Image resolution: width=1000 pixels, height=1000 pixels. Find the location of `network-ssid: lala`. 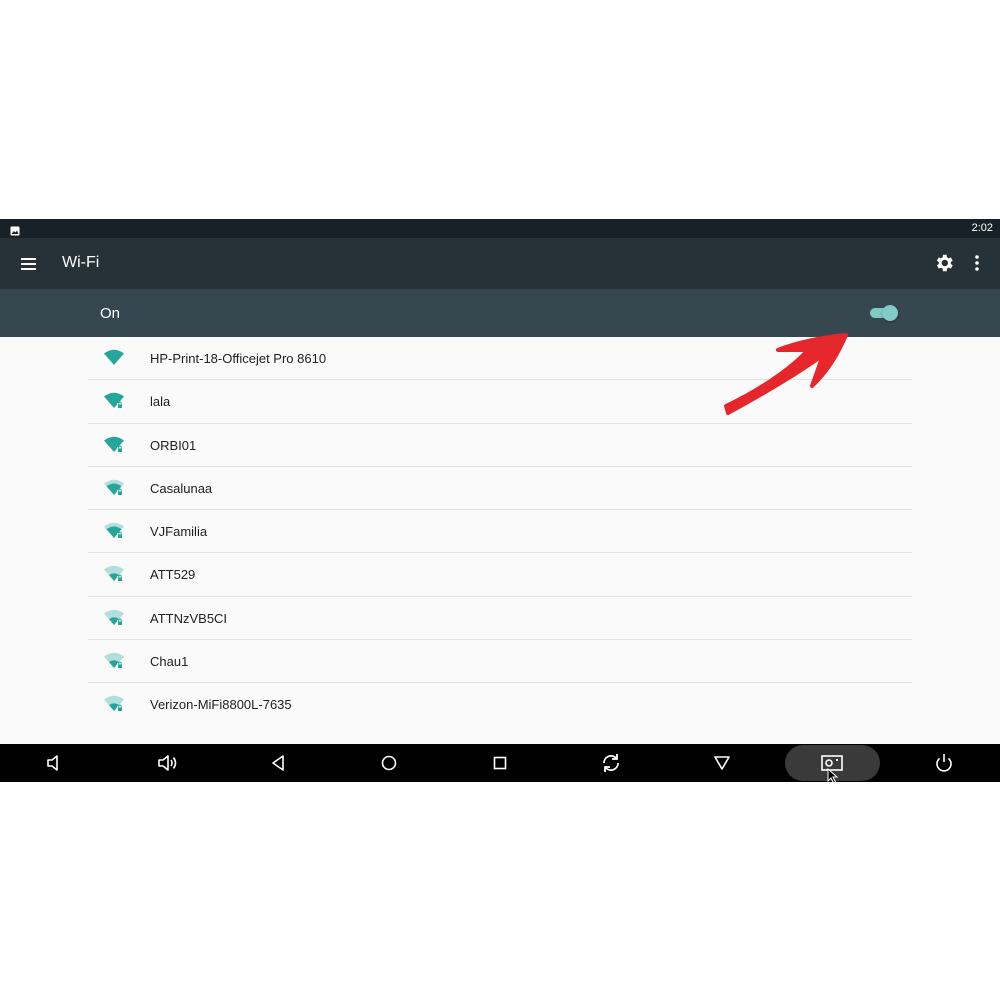

network-ssid: lala is located at coordinates (160, 402).